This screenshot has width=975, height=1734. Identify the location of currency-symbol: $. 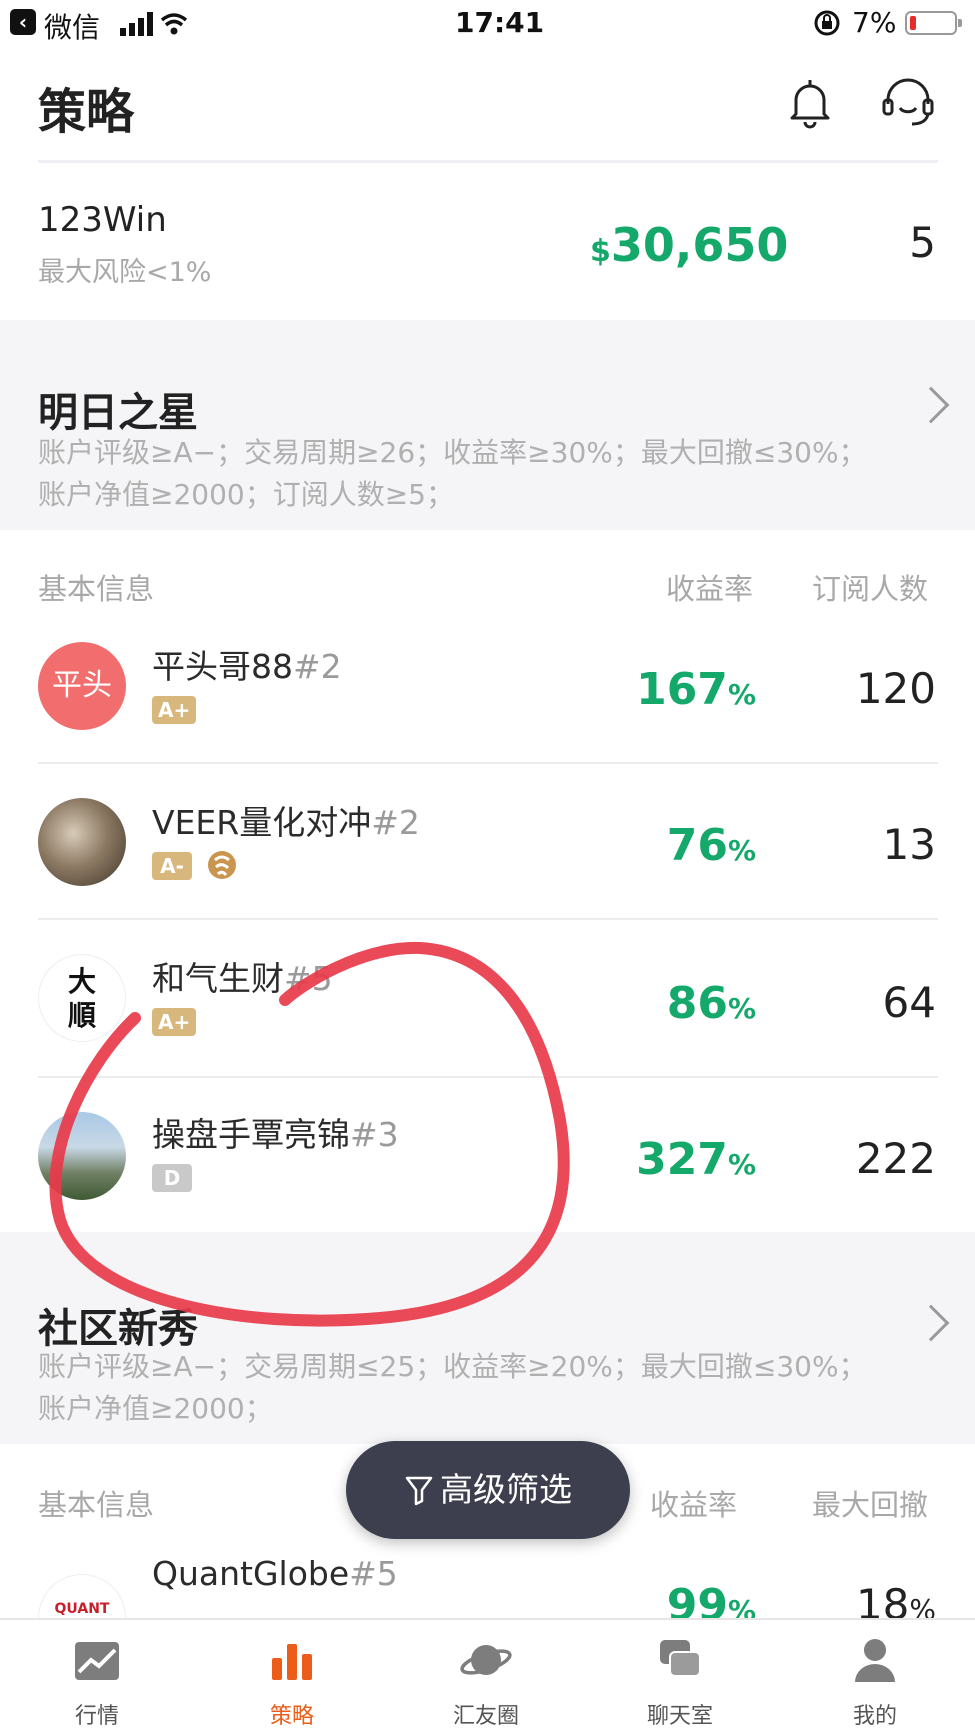
(600, 251).